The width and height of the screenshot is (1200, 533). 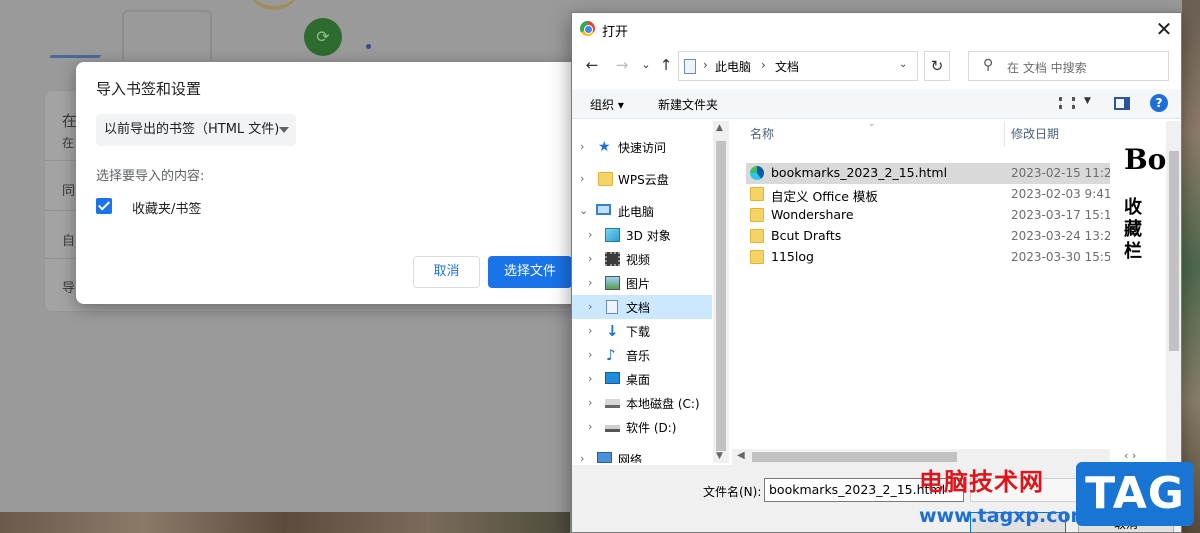 What do you see at coordinates (688, 104) in the screenshot?
I see `new-folder-button: 新建文件夹` at bounding box center [688, 104].